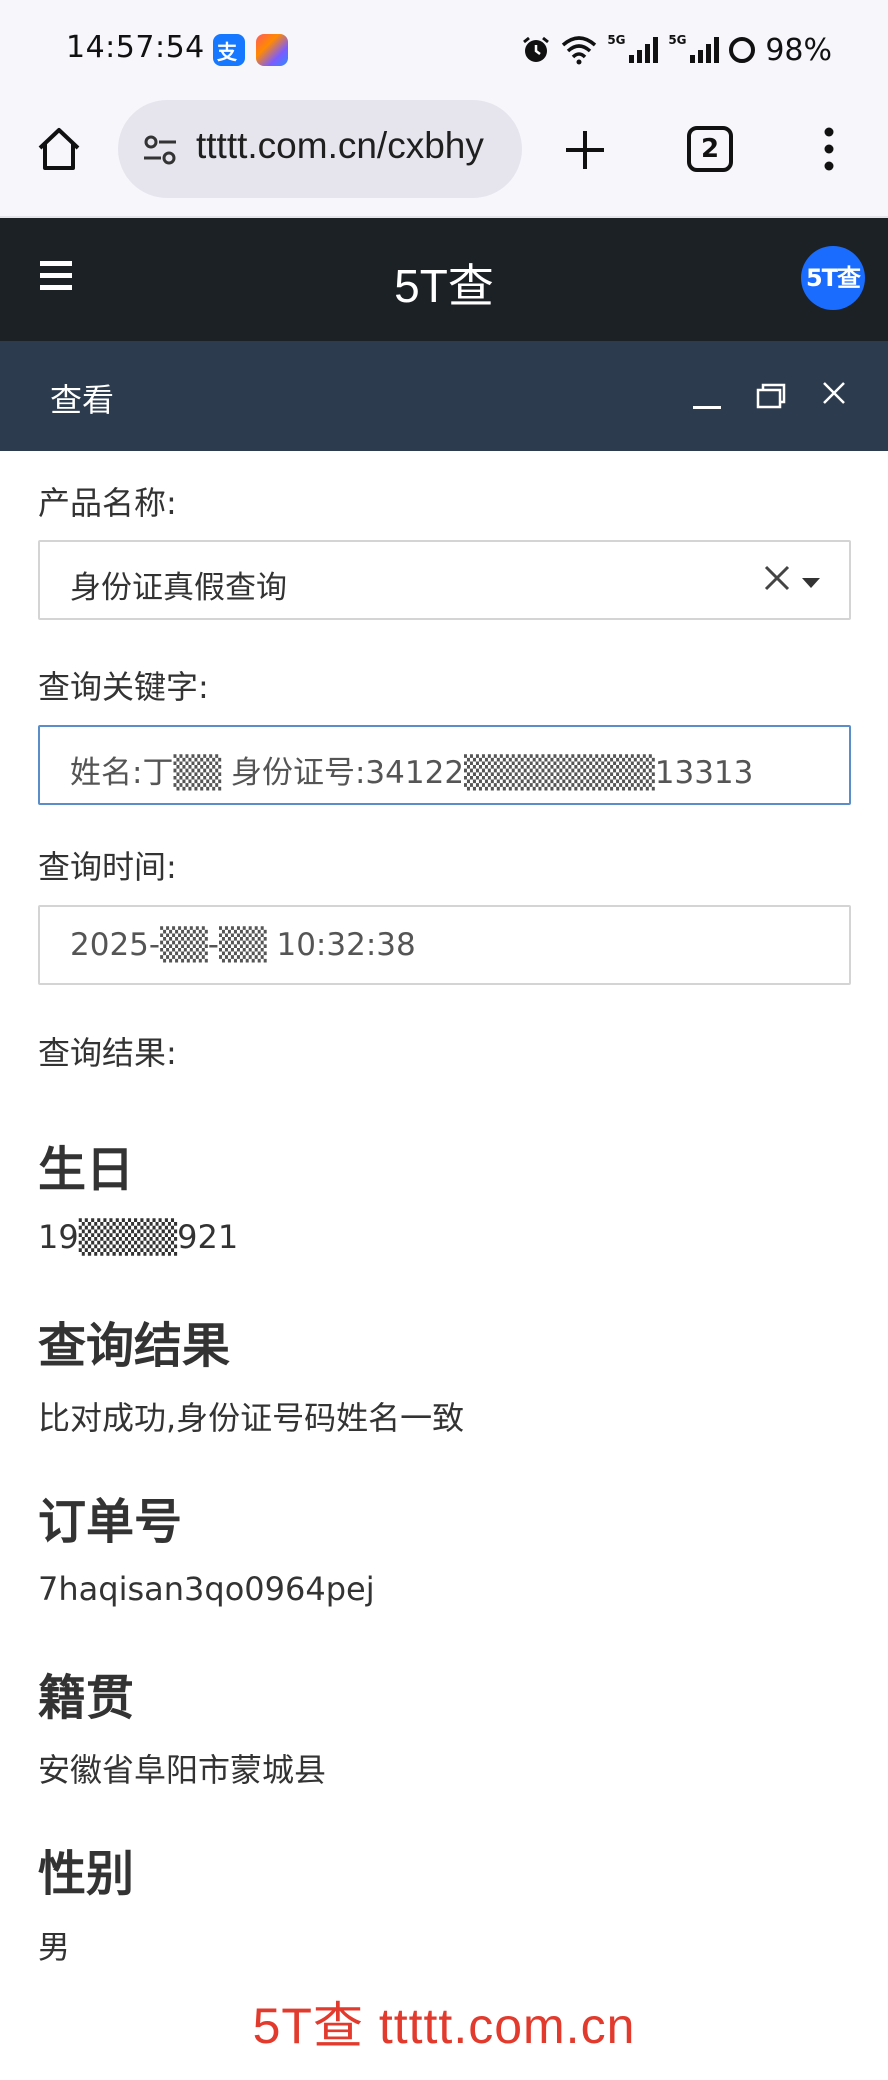 The image size is (888, 2080). What do you see at coordinates (444, 396) in the screenshot?
I see `dialog-header: 查看` at bounding box center [444, 396].